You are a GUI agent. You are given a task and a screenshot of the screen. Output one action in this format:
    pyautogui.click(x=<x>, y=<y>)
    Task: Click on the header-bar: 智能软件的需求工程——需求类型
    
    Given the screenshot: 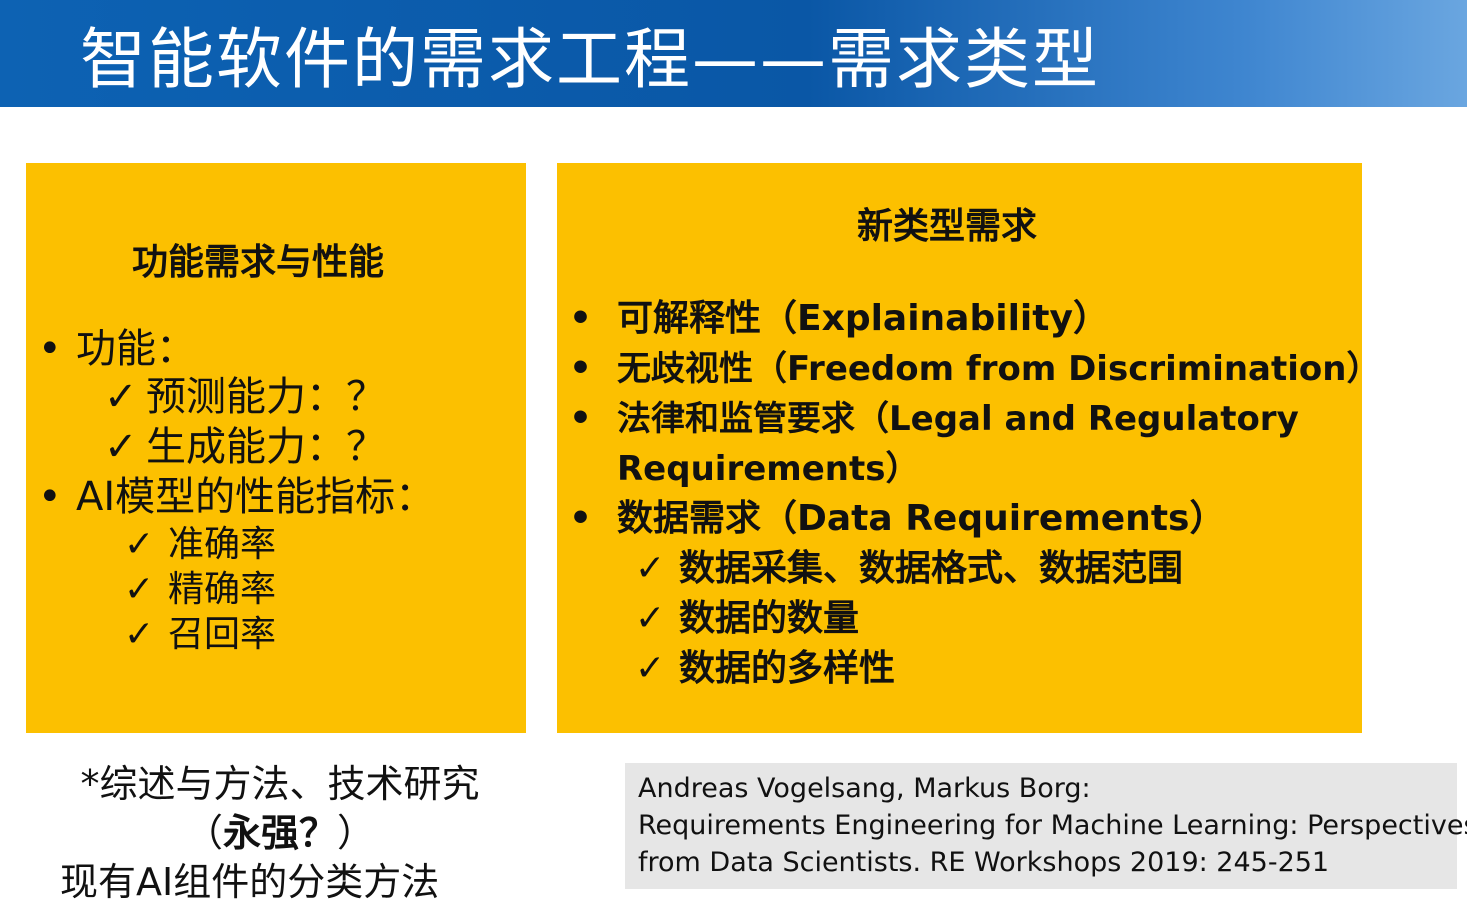 What is the action you would take?
    pyautogui.click(x=733, y=53)
    